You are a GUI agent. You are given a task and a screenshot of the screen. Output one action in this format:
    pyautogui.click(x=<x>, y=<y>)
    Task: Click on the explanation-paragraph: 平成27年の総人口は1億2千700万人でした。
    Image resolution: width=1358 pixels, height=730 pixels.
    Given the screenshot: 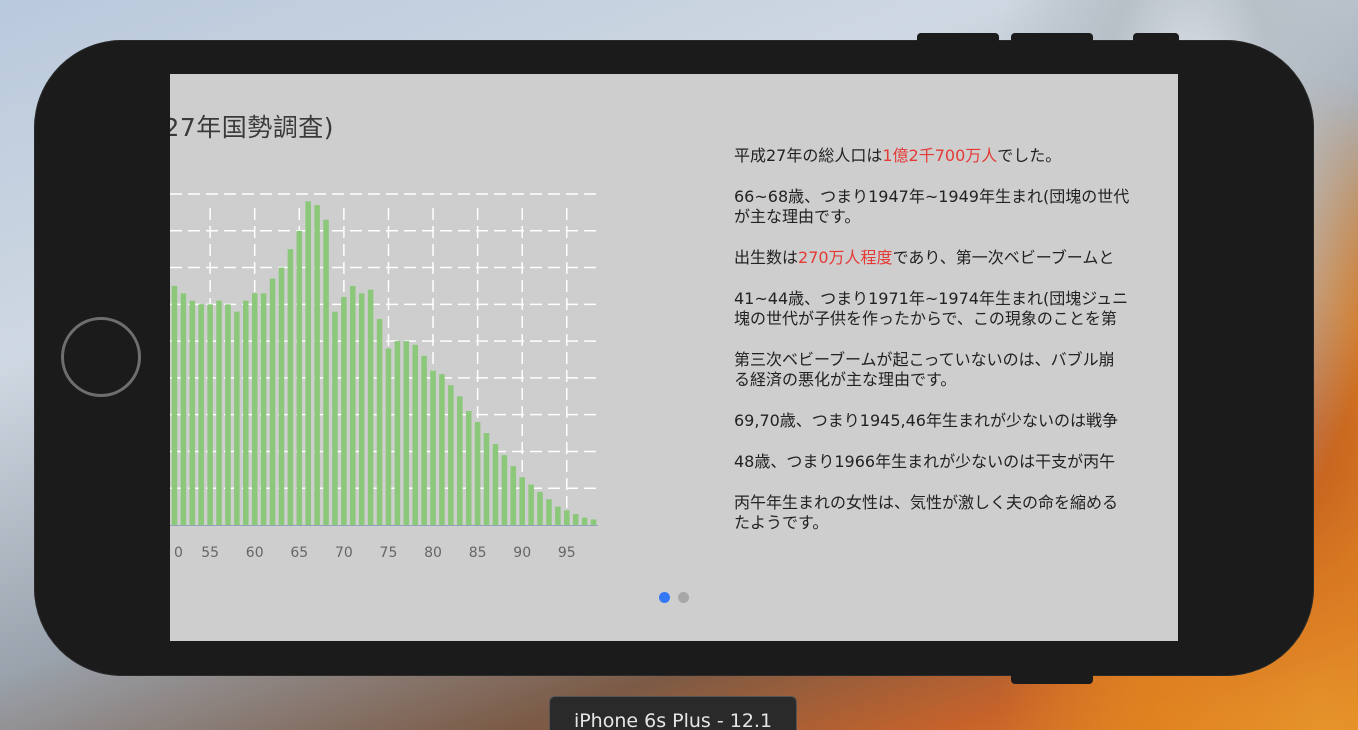 What is the action you would take?
    pyautogui.click(x=956, y=156)
    